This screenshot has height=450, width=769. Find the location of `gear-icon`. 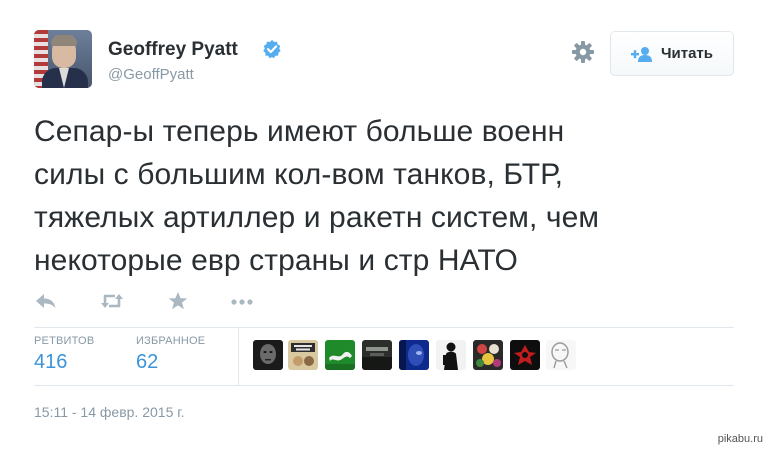

gear-icon is located at coordinates (583, 52).